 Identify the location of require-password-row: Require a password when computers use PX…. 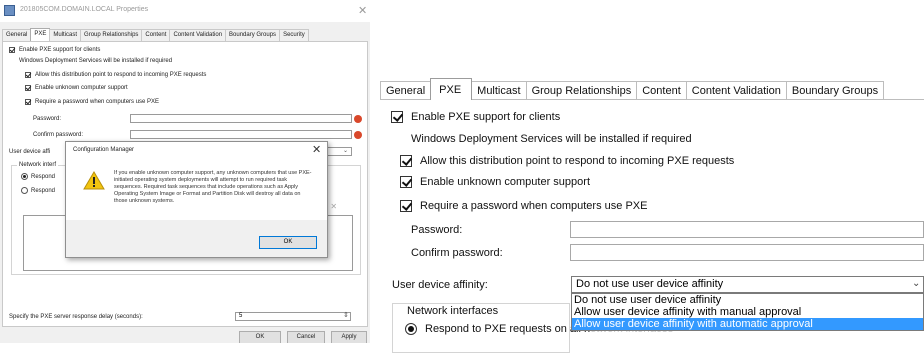
(523, 206).